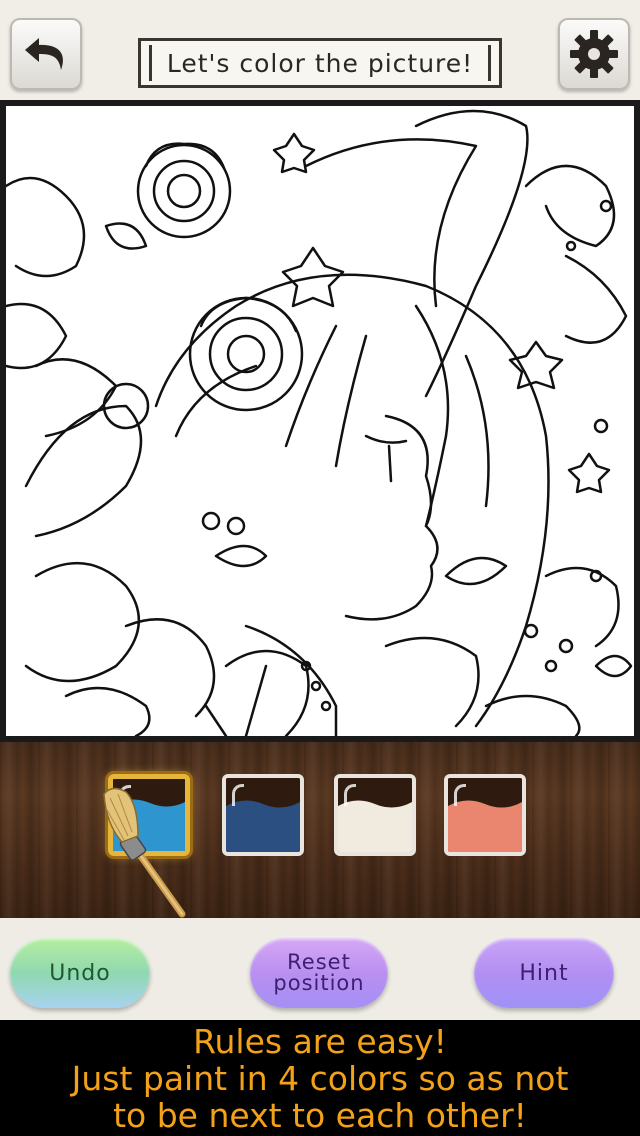 The image size is (640, 1136). What do you see at coordinates (320, 1115) in the screenshot?
I see `instruction-line-3: to be next to each other!` at bounding box center [320, 1115].